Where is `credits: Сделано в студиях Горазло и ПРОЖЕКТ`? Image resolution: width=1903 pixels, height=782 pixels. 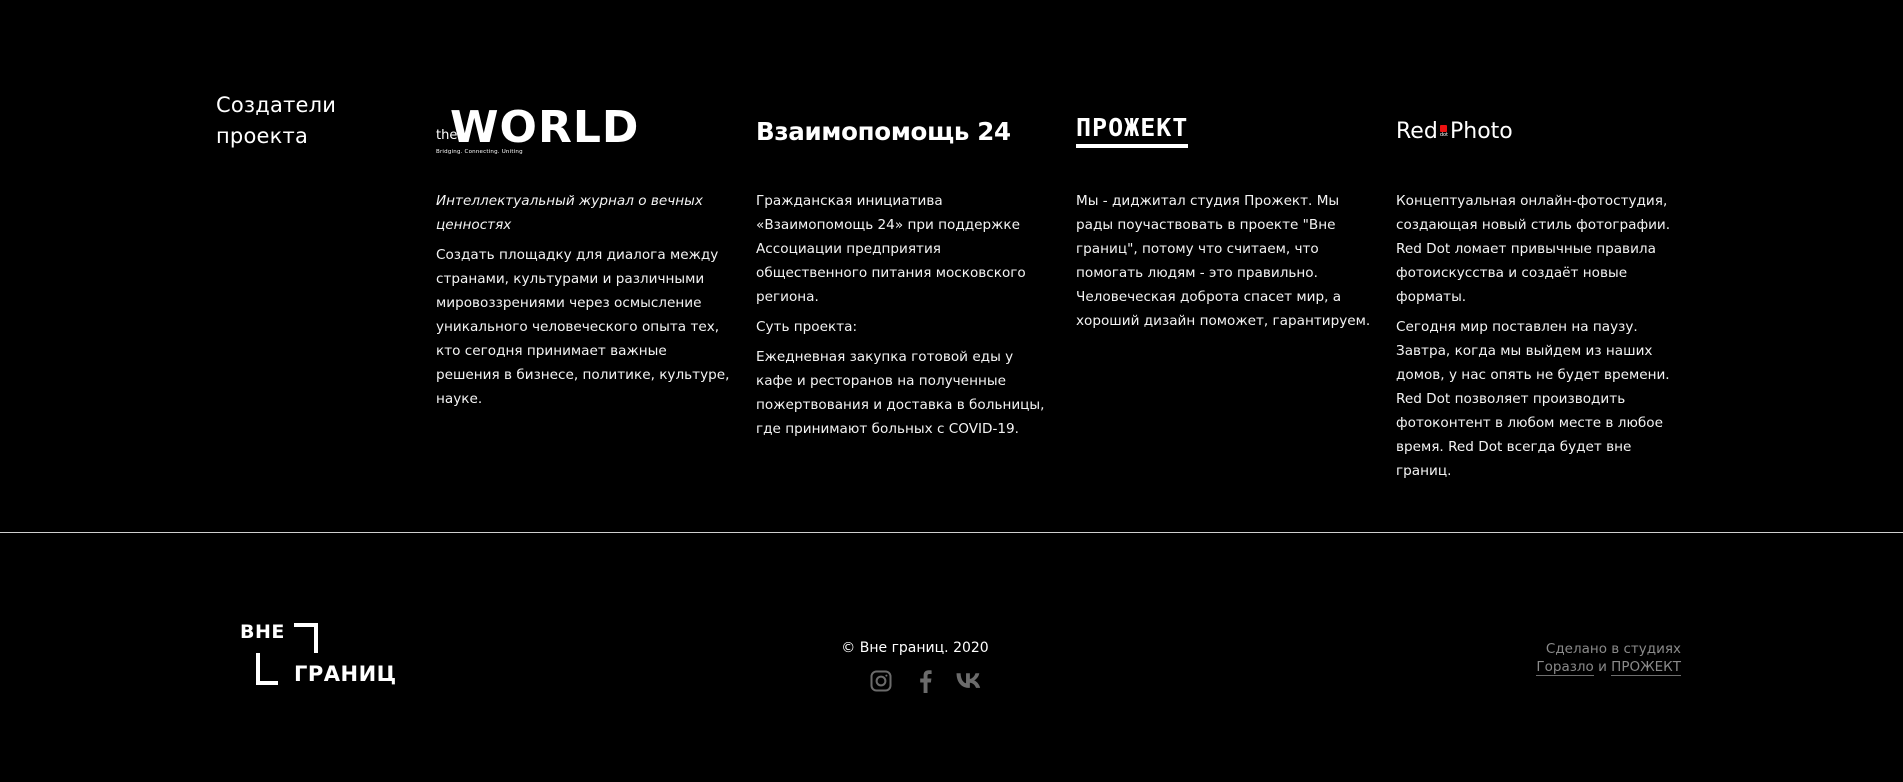
credits: Сделано в студиях Горазло и ПРОЖЕКТ is located at coordinates (1608, 658).